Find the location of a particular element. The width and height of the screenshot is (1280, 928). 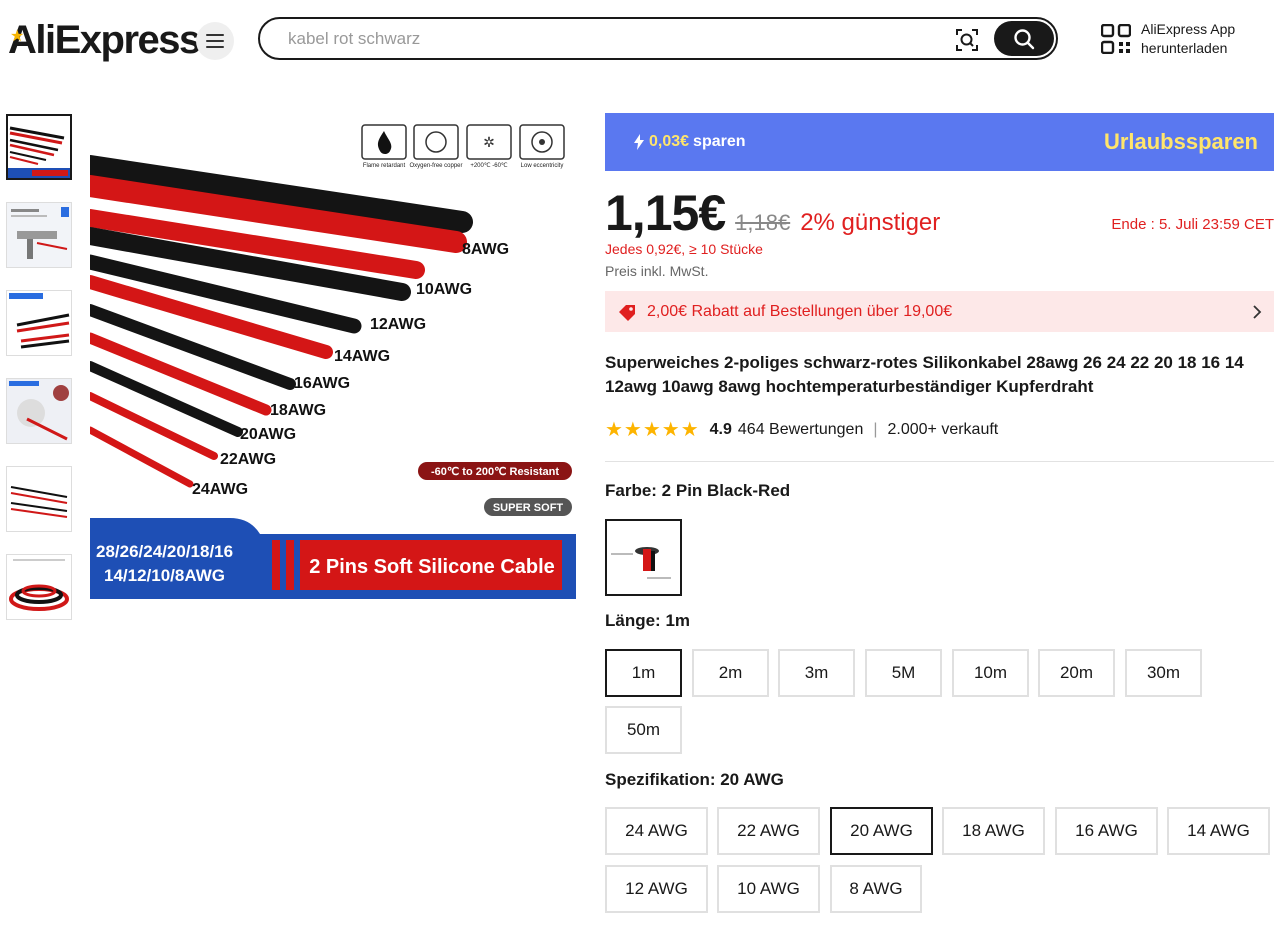

length-option-50m: 50m is located at coordinates (643, 730).